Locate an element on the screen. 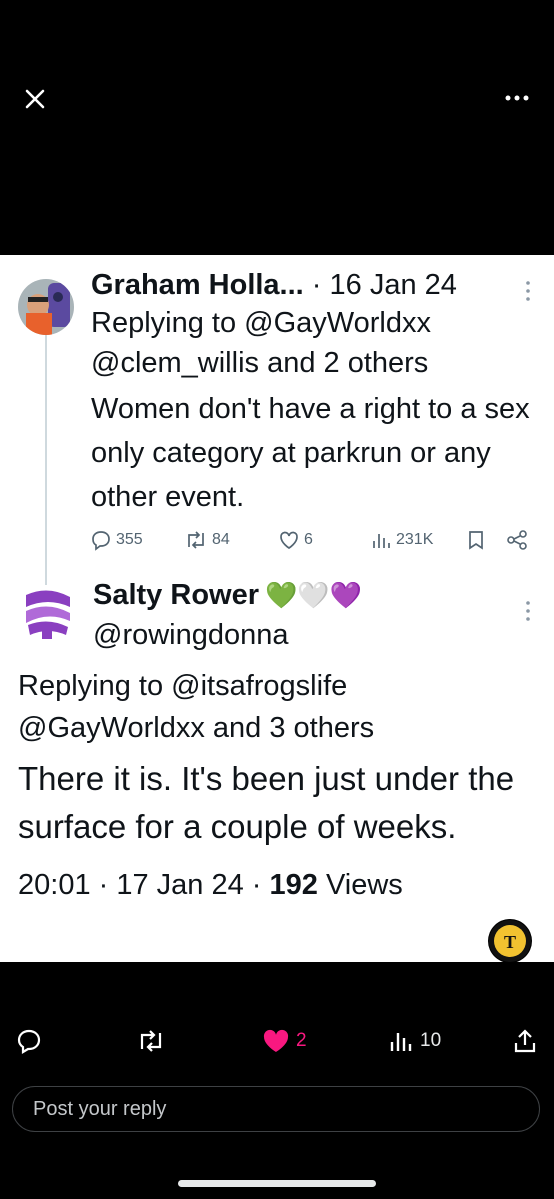 Image resolution: width=554 pixels, height=1199 pixels. bottom-action-bar: 2 10 is located at coordinates (277, 1045).